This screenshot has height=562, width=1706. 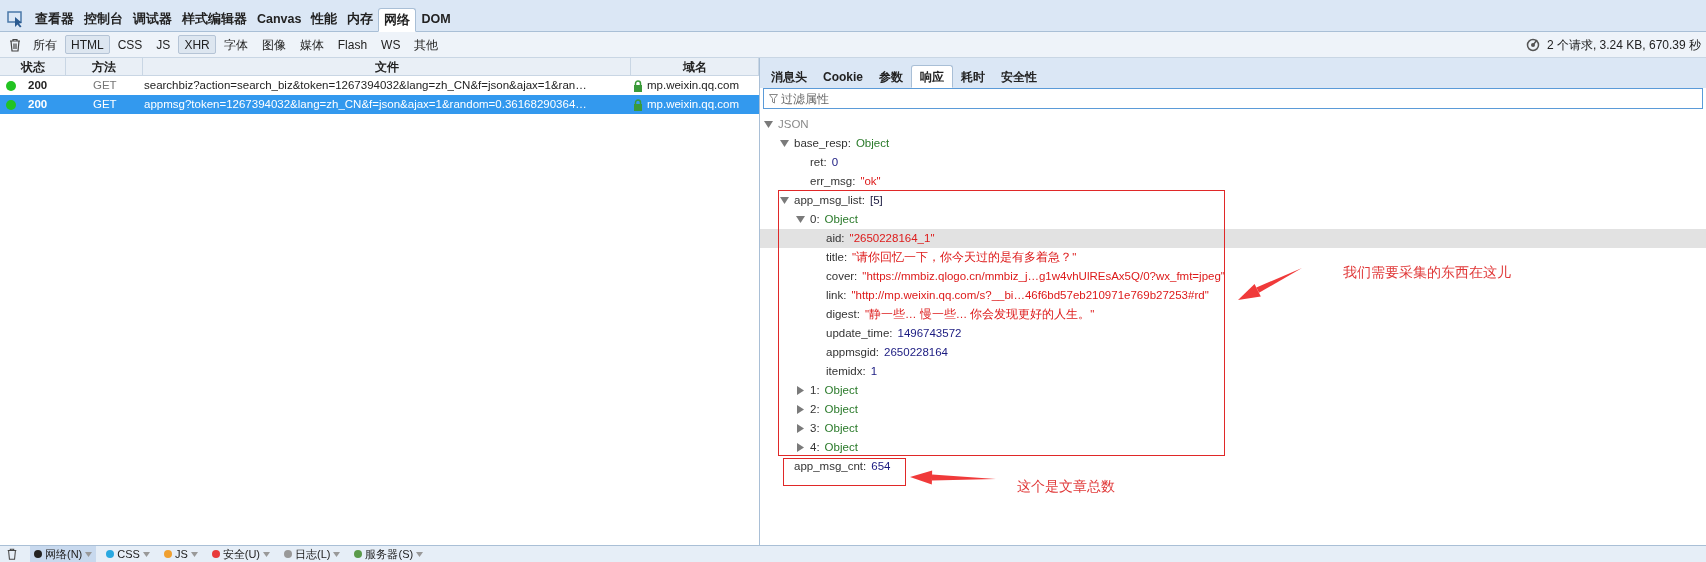 What do you see at coordinates (916, 352) in the screenshot?
I see `tree-value: 2650228164` at bounding box center [916, 352].